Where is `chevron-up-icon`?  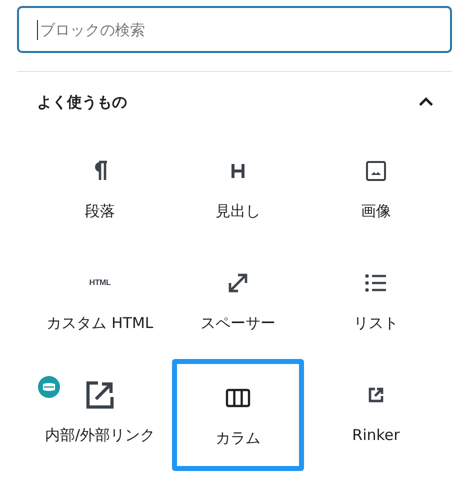 chevron-up-icon is located at coordinates (426, 102).